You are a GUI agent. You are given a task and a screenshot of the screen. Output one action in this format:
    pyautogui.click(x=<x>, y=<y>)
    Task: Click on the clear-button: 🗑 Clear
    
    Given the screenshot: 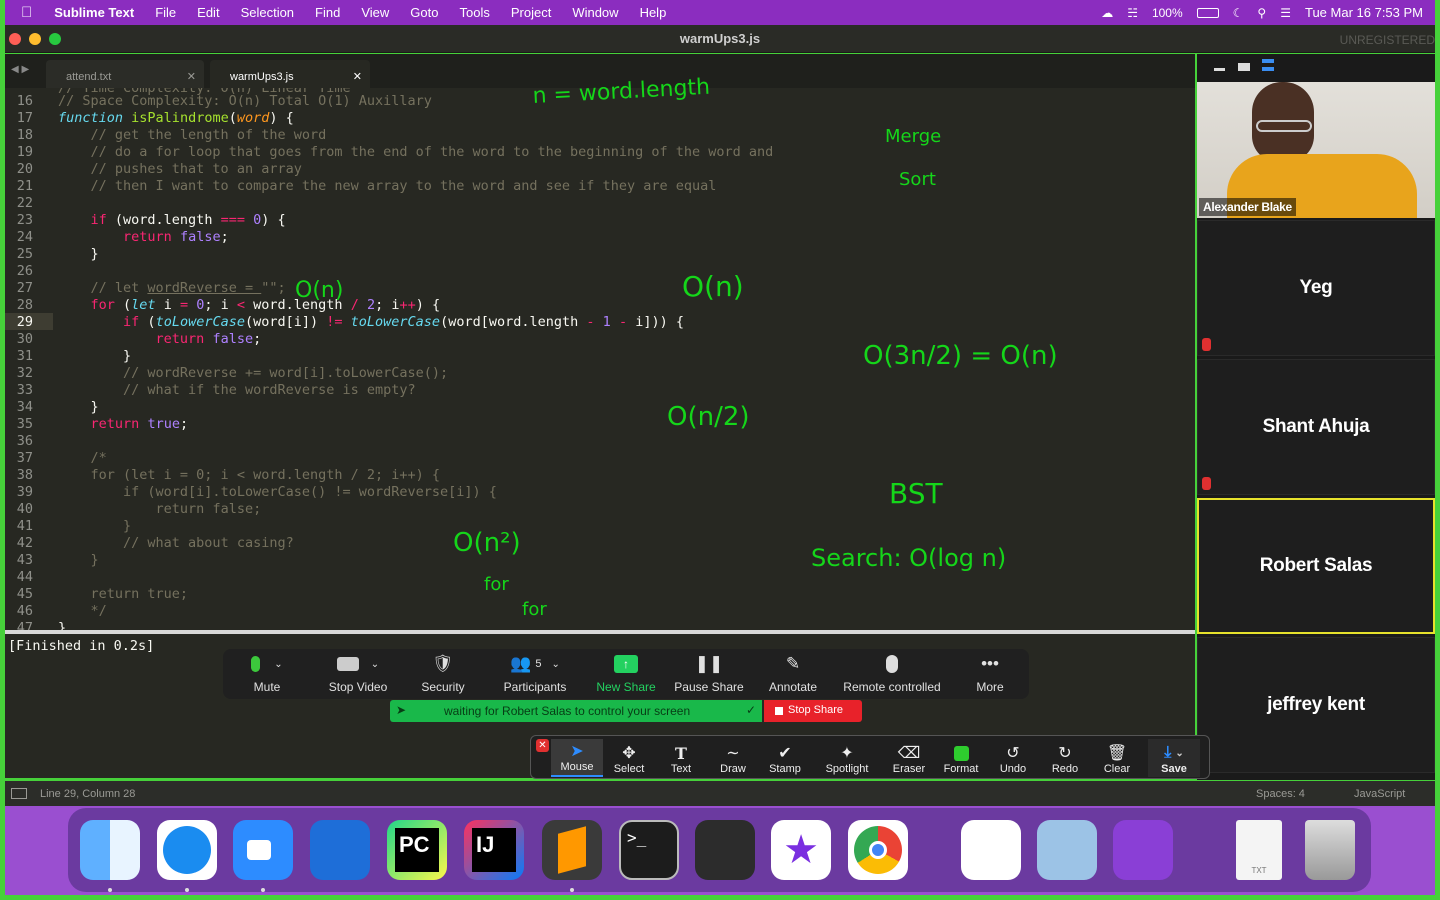 What is the action you would take?
    pyautogui.click(x=1117, y=758)
    